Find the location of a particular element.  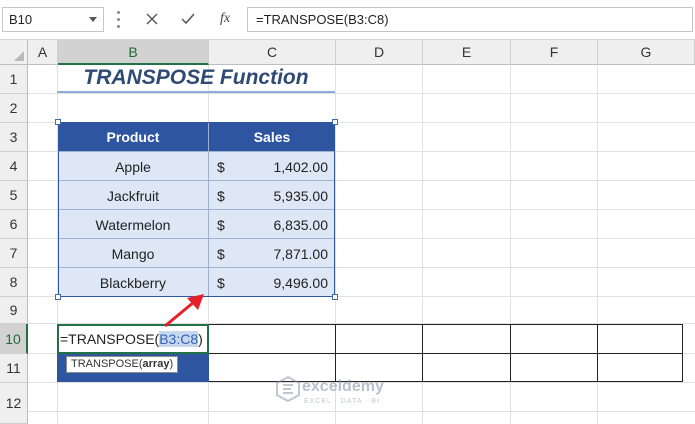

exceldemy-logo-icon is located at coordinates (288, 389).